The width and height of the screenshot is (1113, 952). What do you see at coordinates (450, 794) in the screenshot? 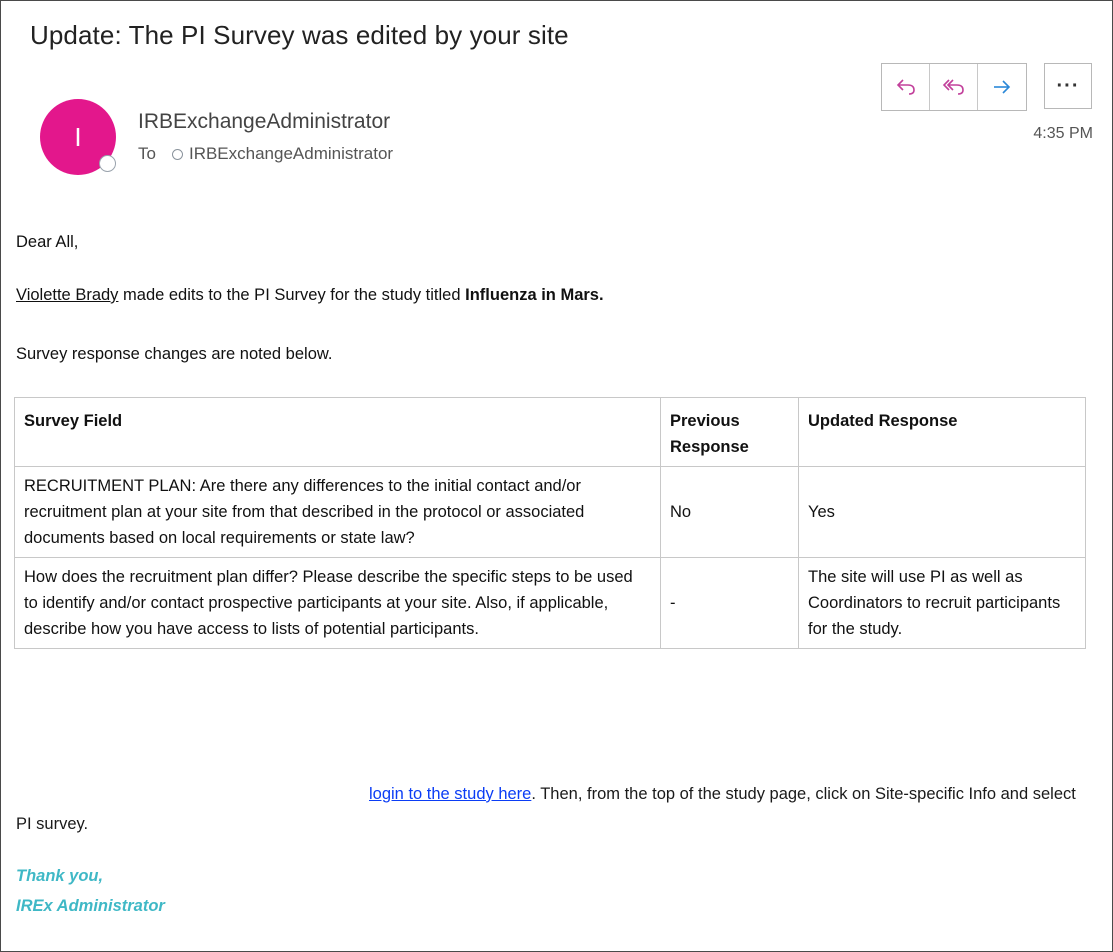
I see `login-link: login to the study here` at bounding box center [450, 794].